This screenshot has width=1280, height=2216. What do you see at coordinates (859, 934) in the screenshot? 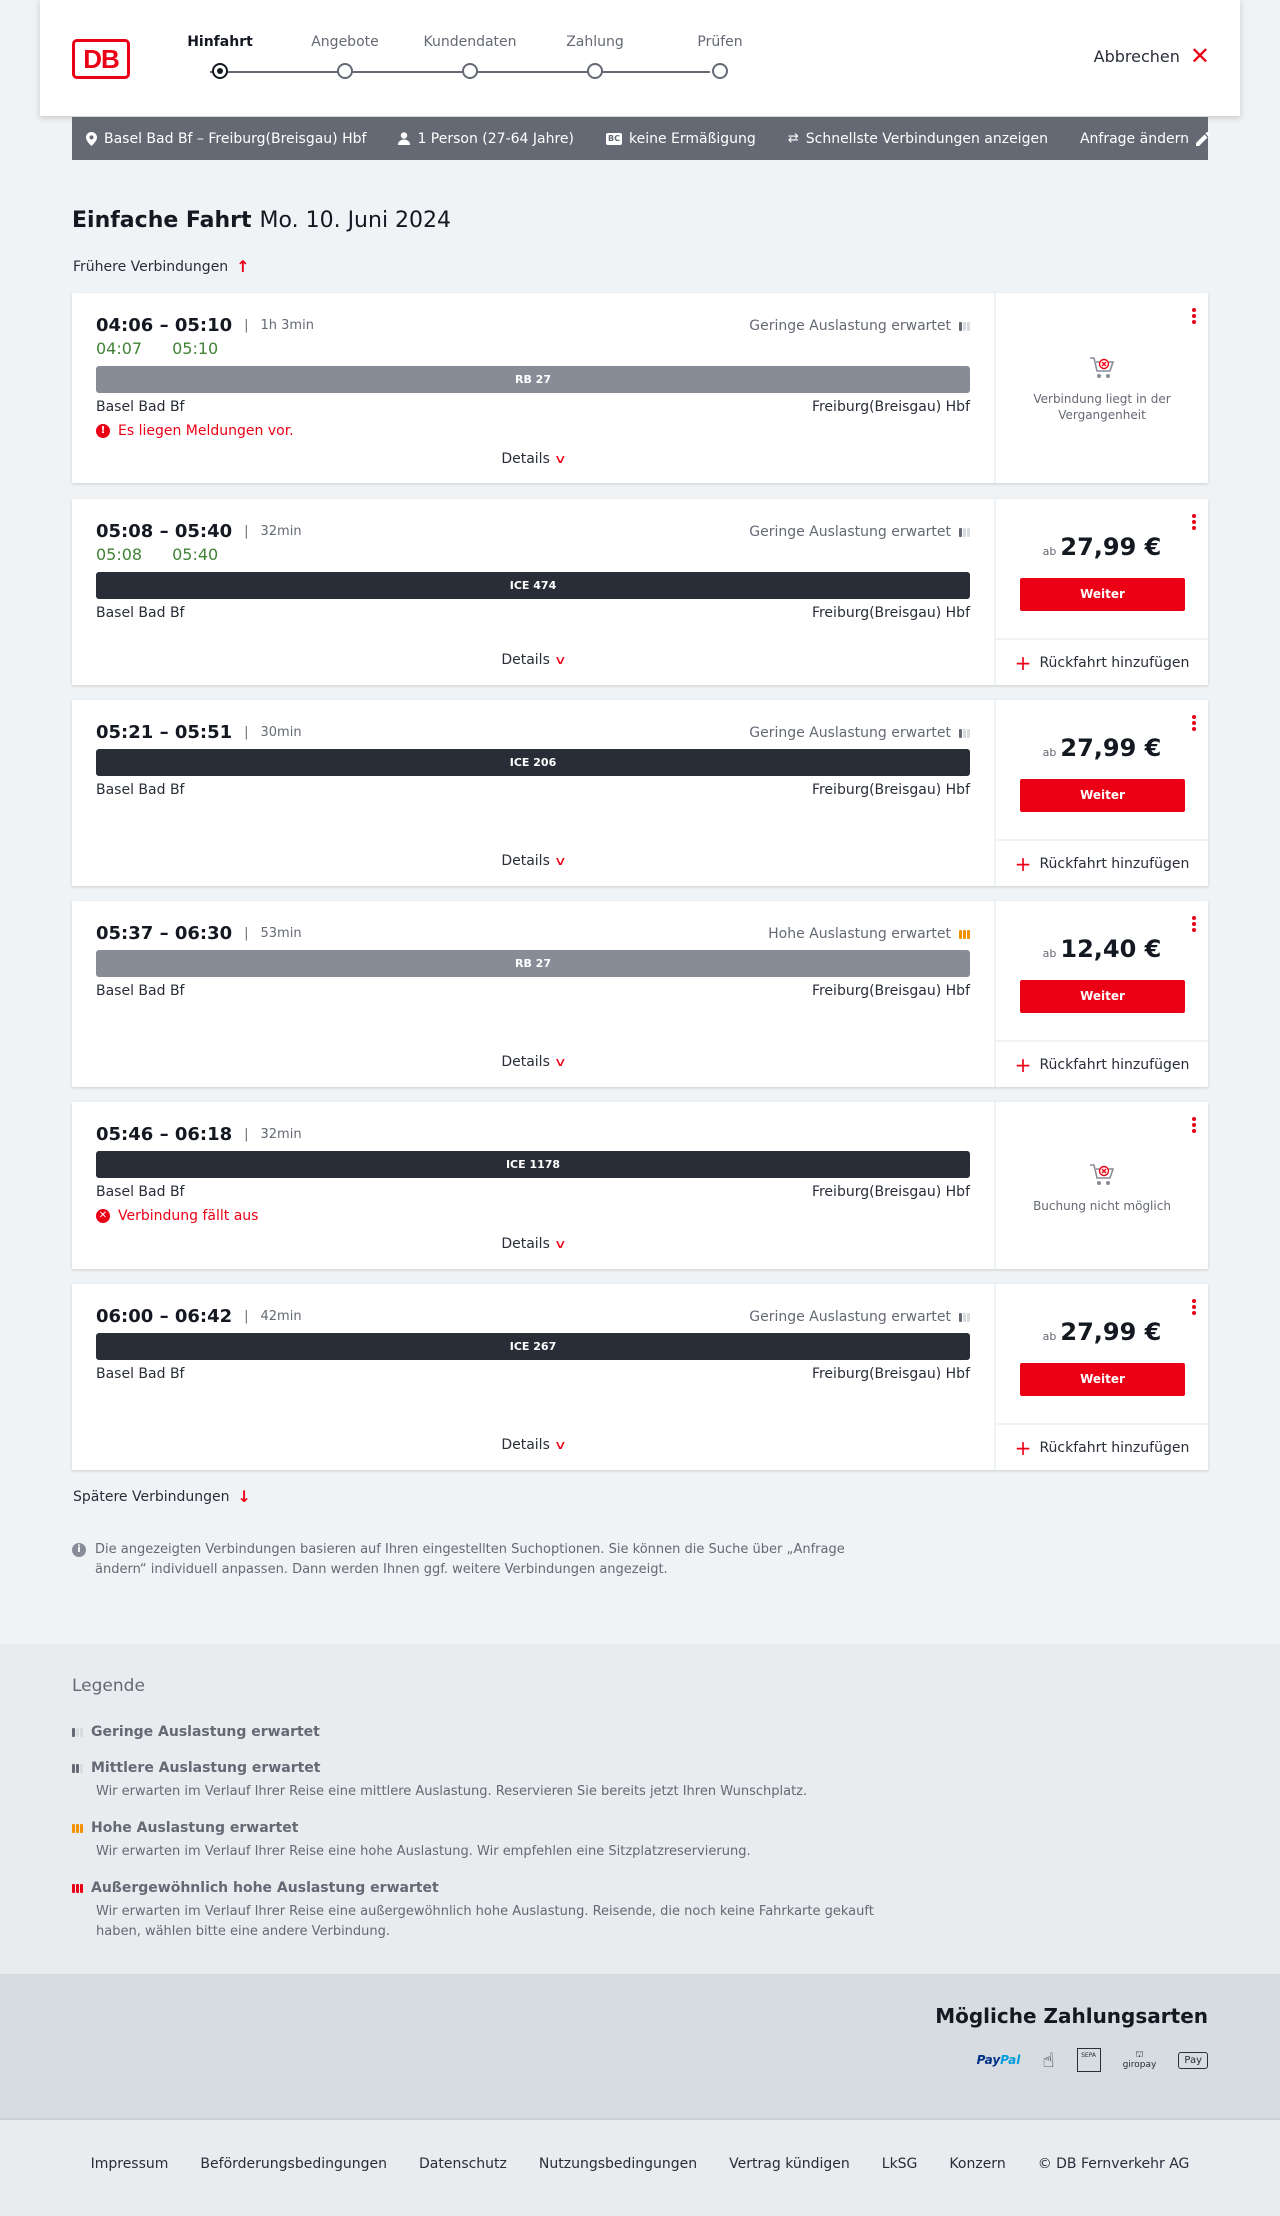
I see `occupancy-text: Hohe Auslastung erwartet` at bounding box center [859, 934].